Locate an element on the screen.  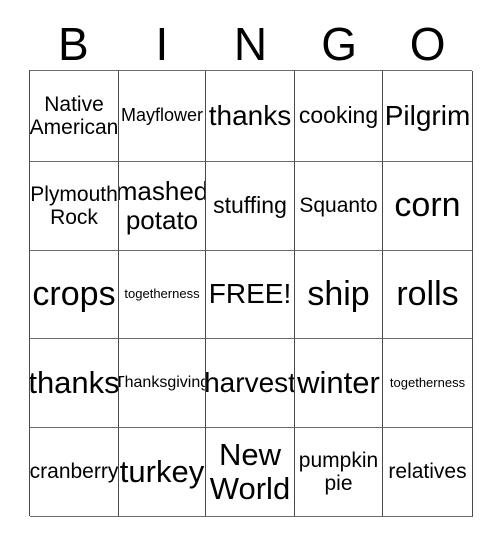
bingo-cell-free: FREE! is located at coordinates (250, 295).